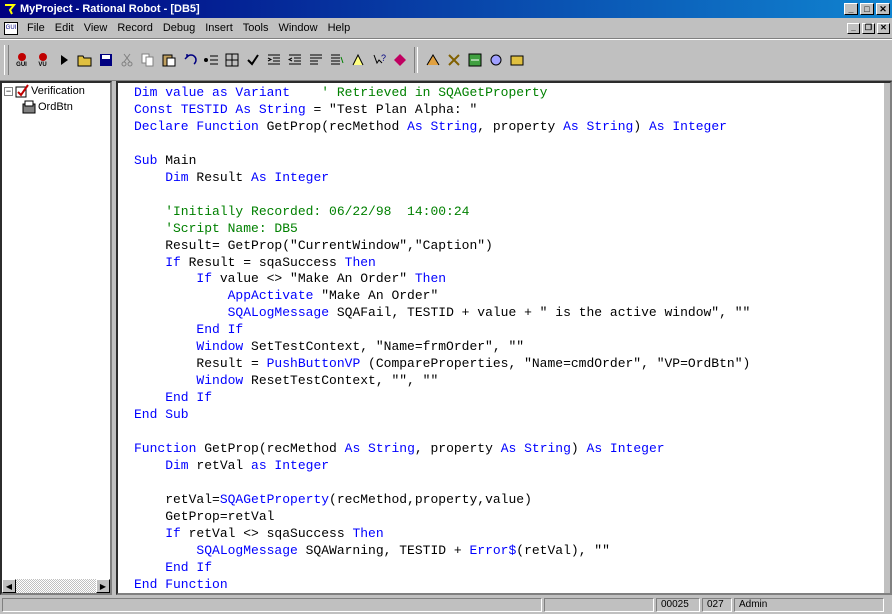 This screenshot has width=892, height=614. I want to click on open-icon, so click(84, 60).